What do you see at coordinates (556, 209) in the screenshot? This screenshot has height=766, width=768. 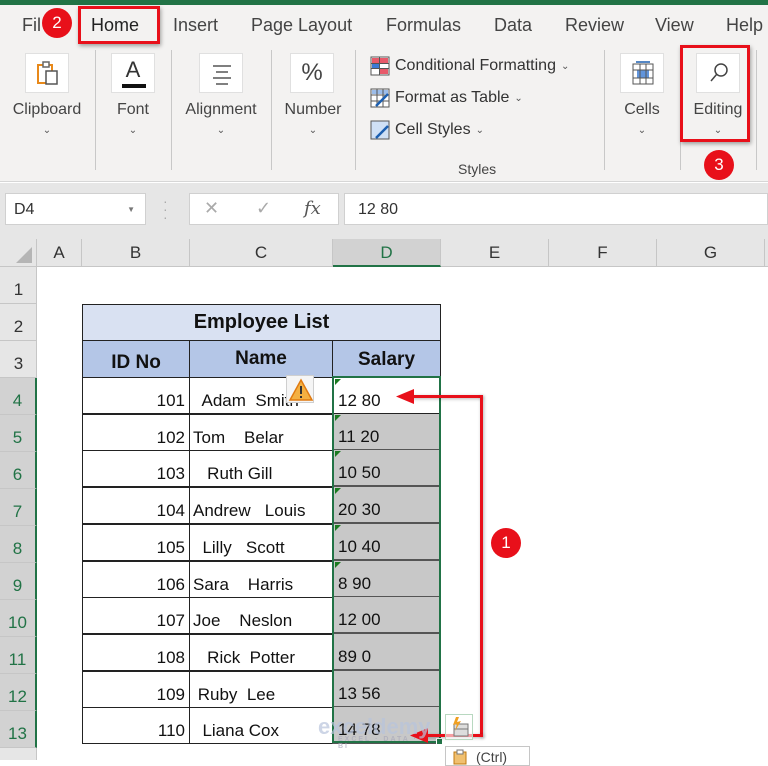 I see `formula-input: 12 80` at bounding box center [556, 209].